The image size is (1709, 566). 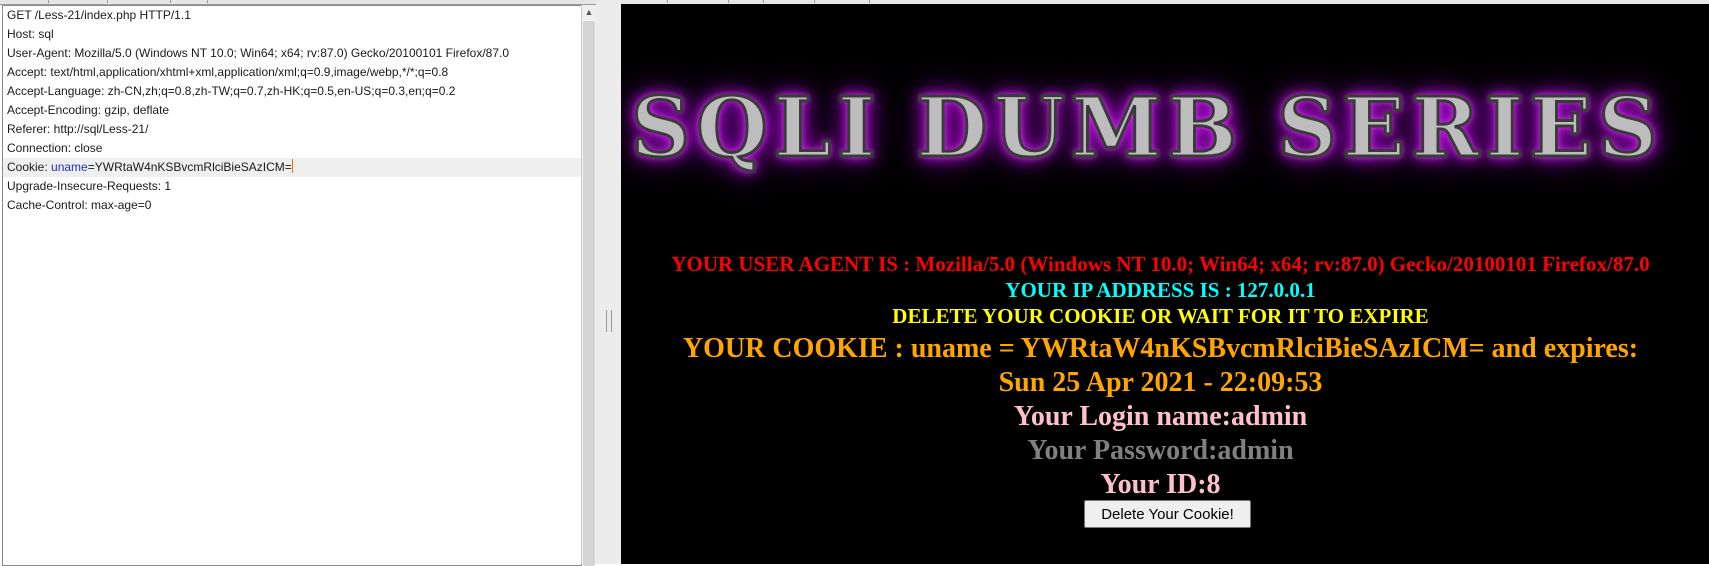 I want to click on scroll-up-arrow-icon: ▲, so click(x=589, y=12).